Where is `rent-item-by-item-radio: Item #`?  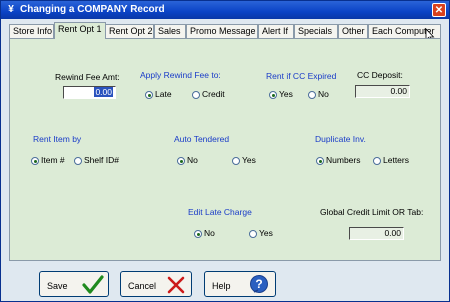 rent-item-by-item-radio: Item # is located at coordinates (48, 160).